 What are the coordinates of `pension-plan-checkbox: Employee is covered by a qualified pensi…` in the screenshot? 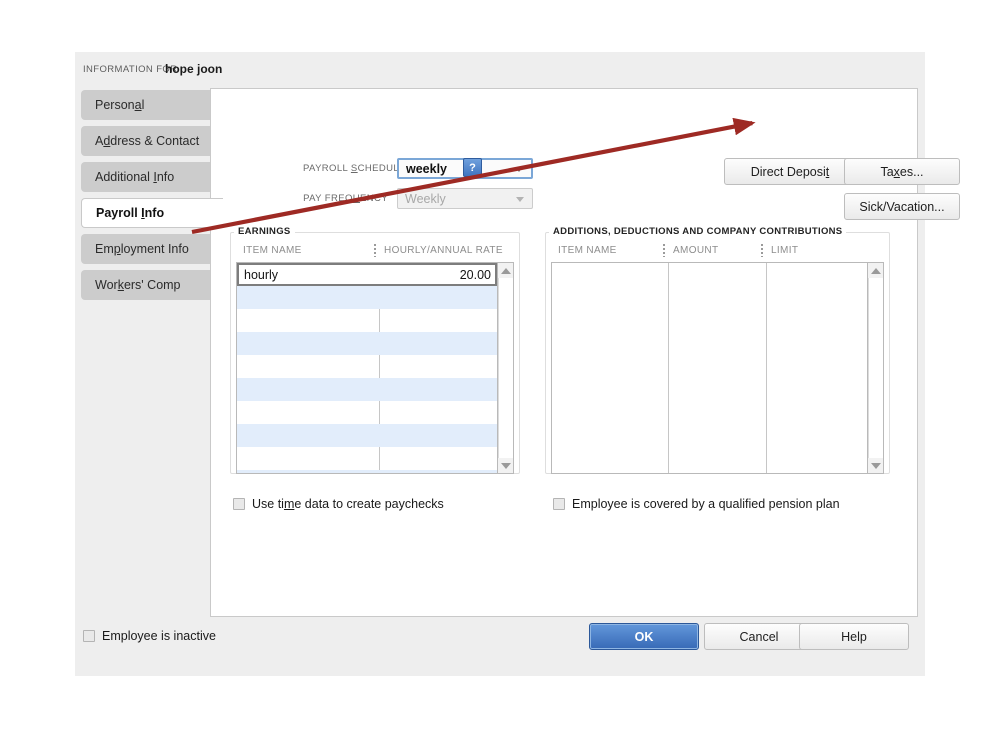 It's located at (696, 504).